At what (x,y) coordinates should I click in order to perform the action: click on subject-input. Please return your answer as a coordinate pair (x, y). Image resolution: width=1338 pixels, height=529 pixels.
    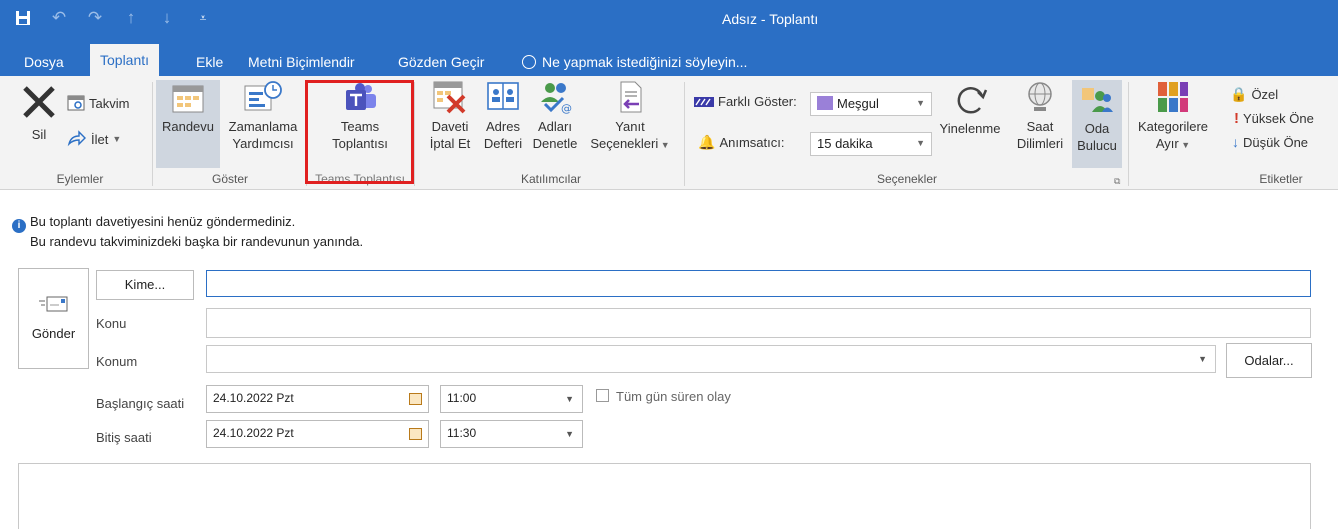
    Looking at the image, I should click on (758, 323).